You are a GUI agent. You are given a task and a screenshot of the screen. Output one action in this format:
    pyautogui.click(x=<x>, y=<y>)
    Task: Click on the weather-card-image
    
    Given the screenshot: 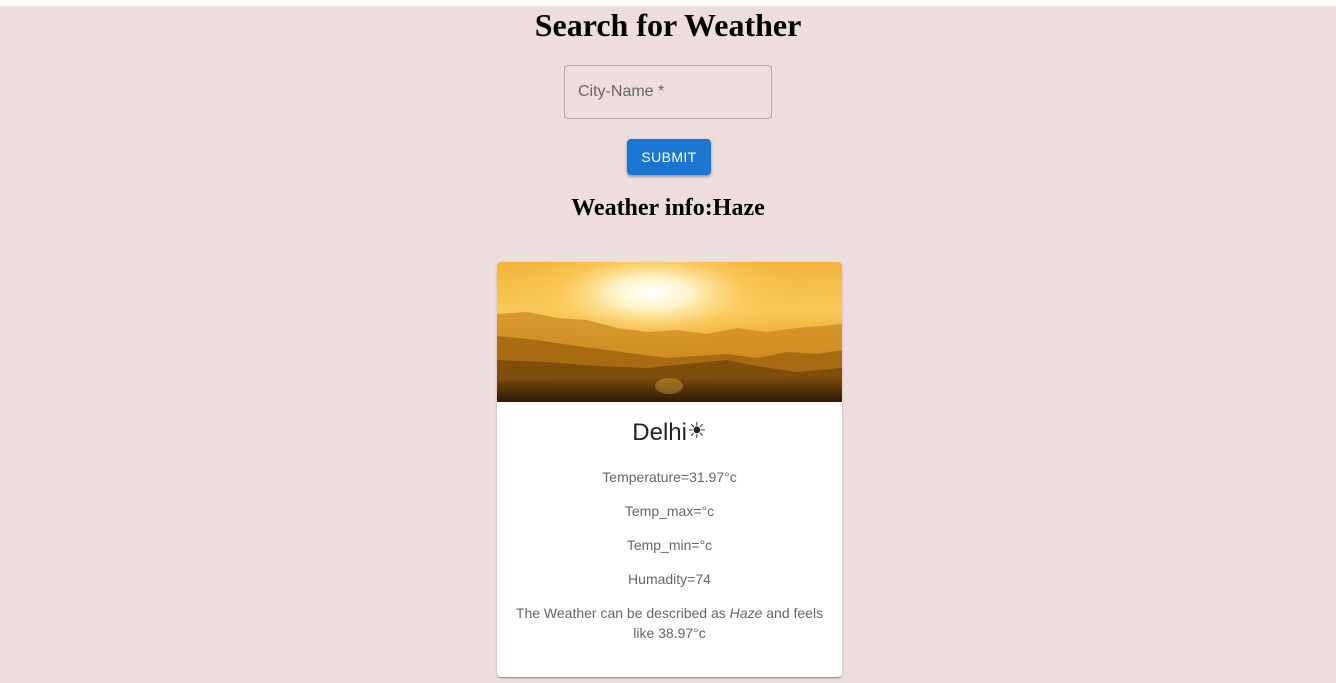 What is the action you would take?
    pyautogui.click(x=669, y=332)
    